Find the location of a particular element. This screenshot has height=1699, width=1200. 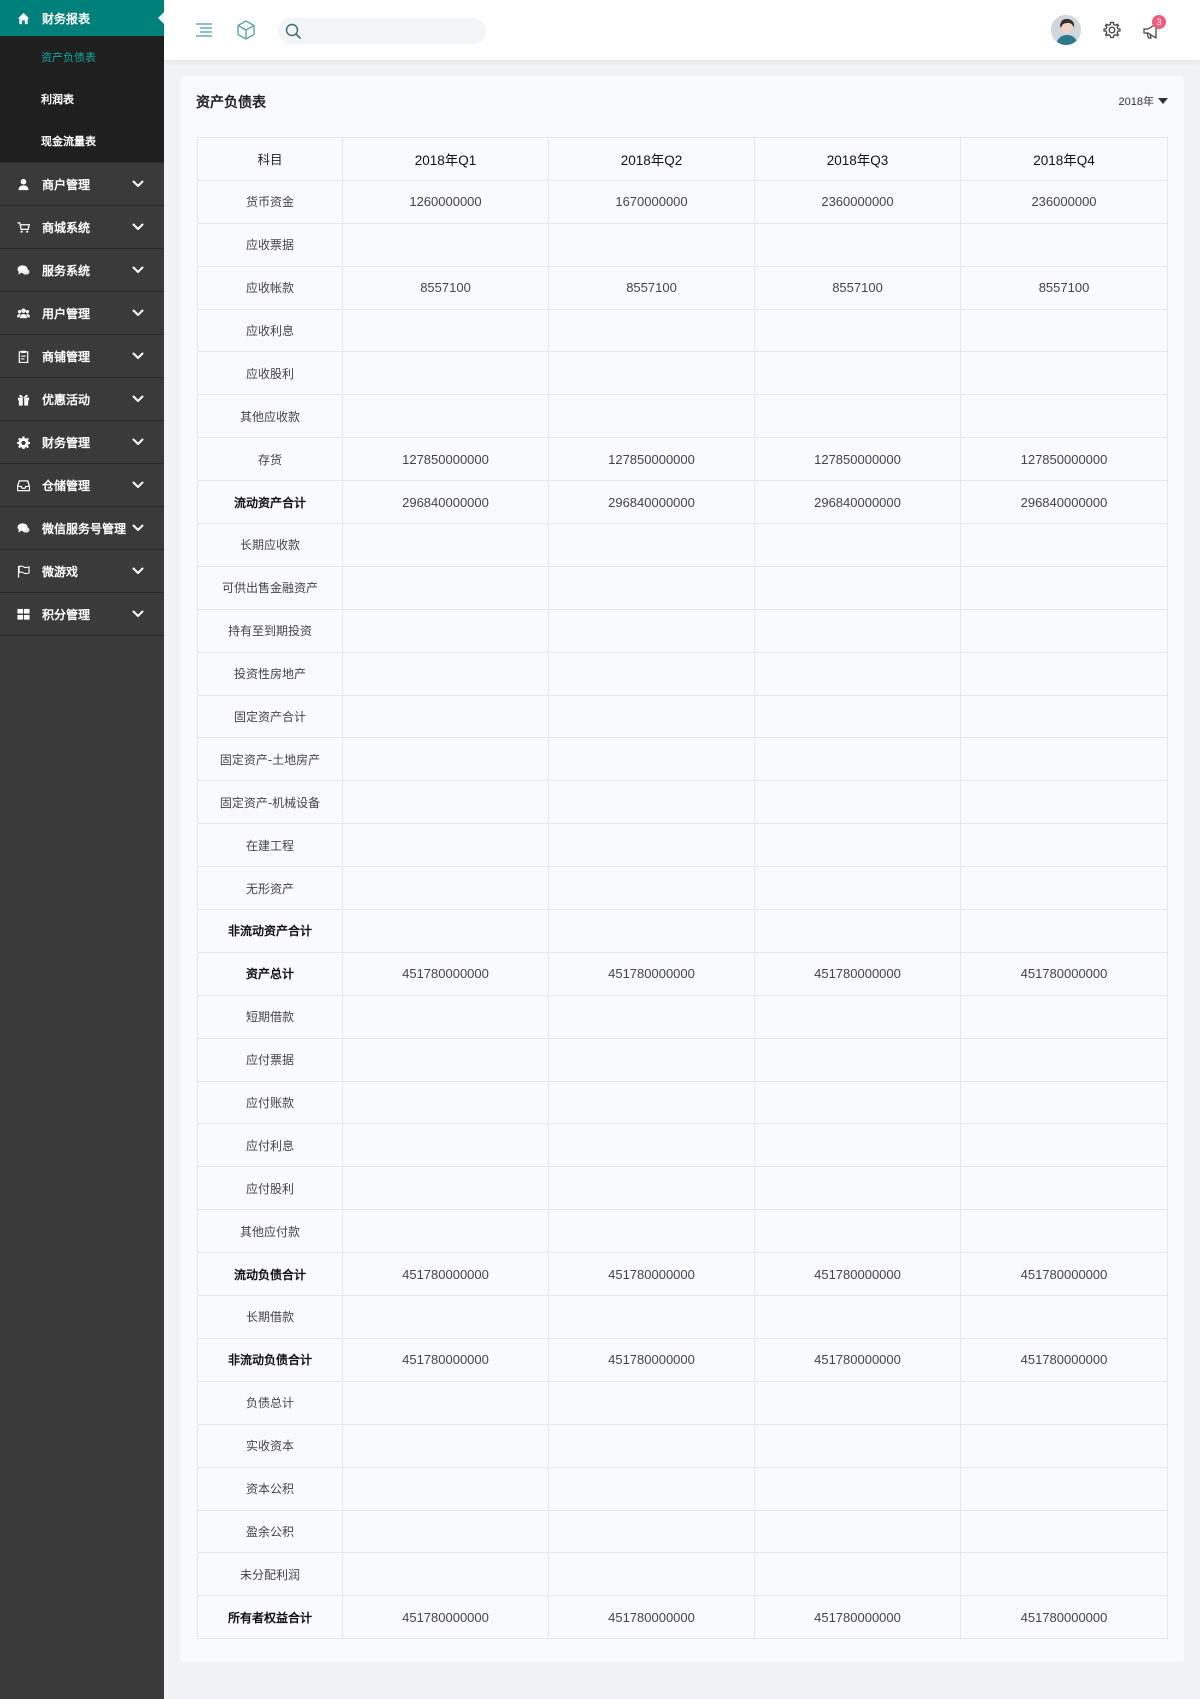

row-label: 应收帐款 is located at coordinates (270, 287).